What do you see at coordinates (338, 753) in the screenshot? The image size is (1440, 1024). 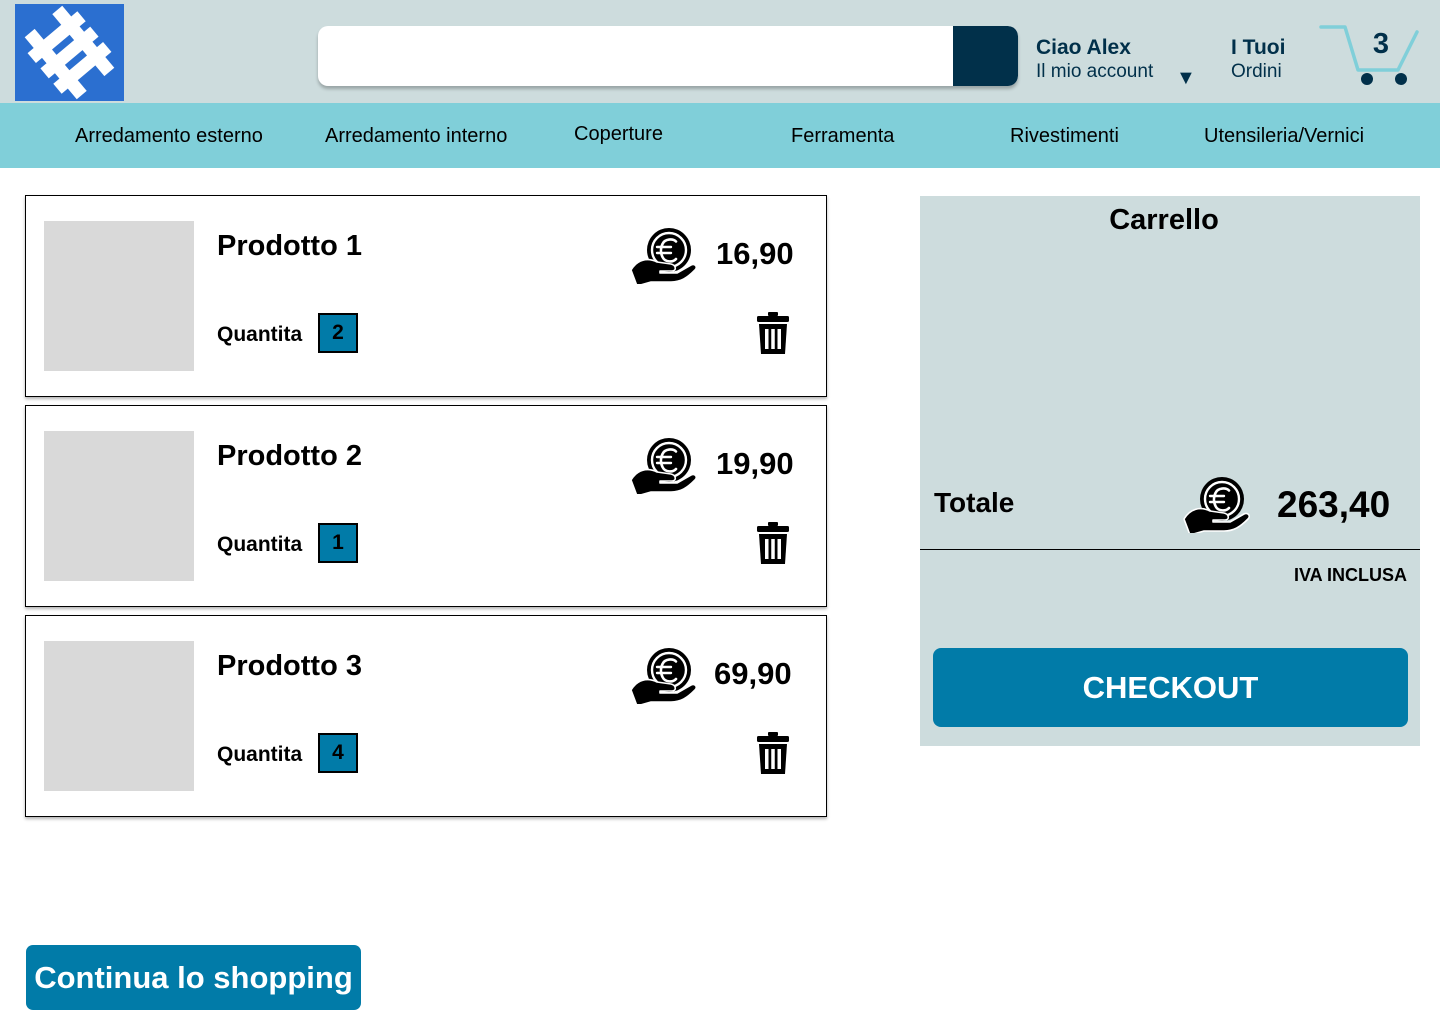 I see `quantity-field: 4` at bounding box center [338, 753].